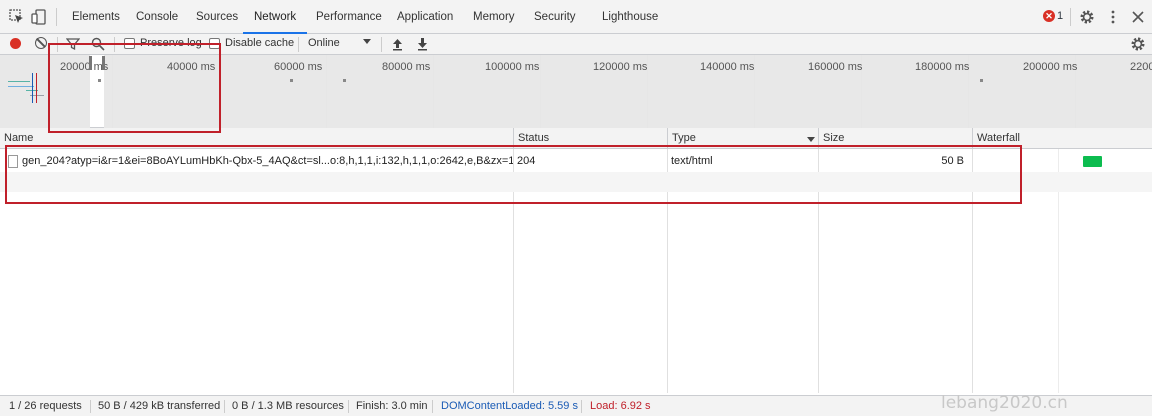  I want to click on inspect-element-icon, so click(17, 17).